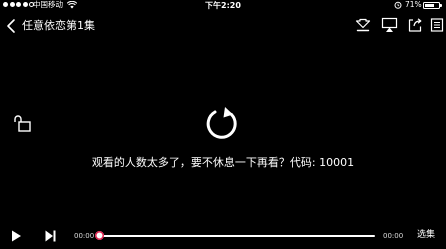 The image size is (446, 249). What do you see at coordinates (437, 25) in the screenshot?
I see `more-icon` at bounding box center [437, 25].